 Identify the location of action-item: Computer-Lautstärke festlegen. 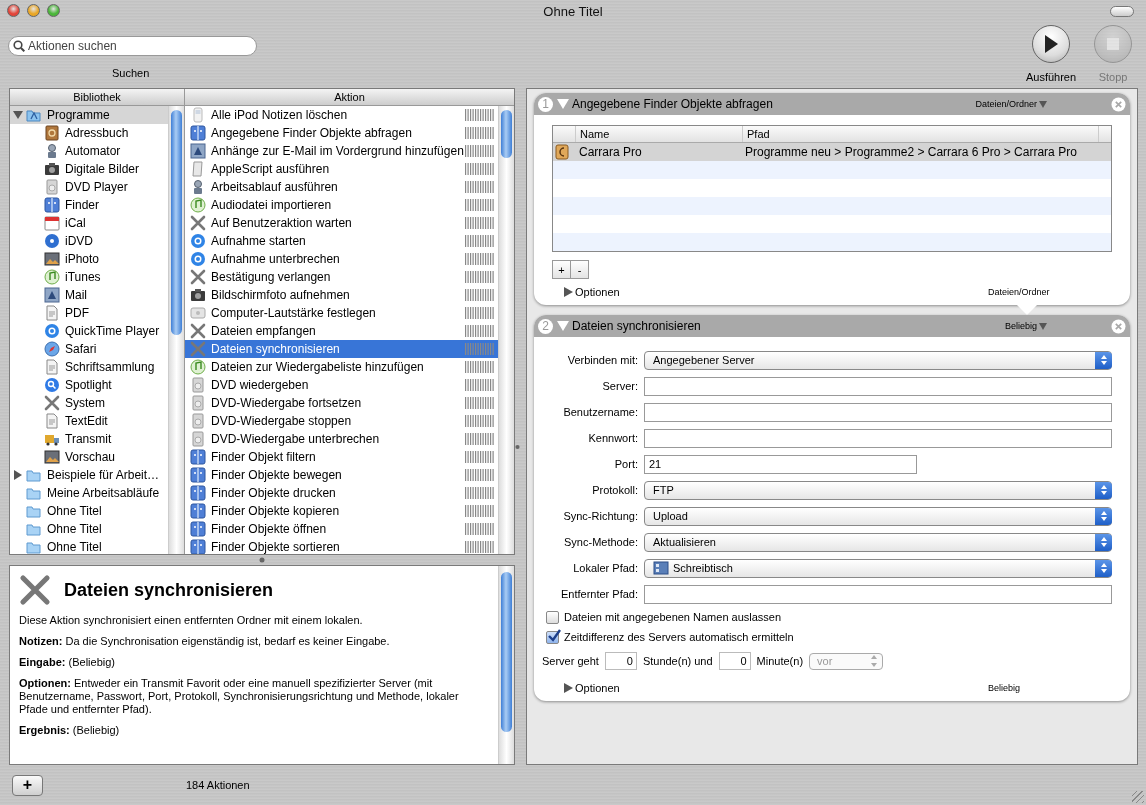
(341, 313).